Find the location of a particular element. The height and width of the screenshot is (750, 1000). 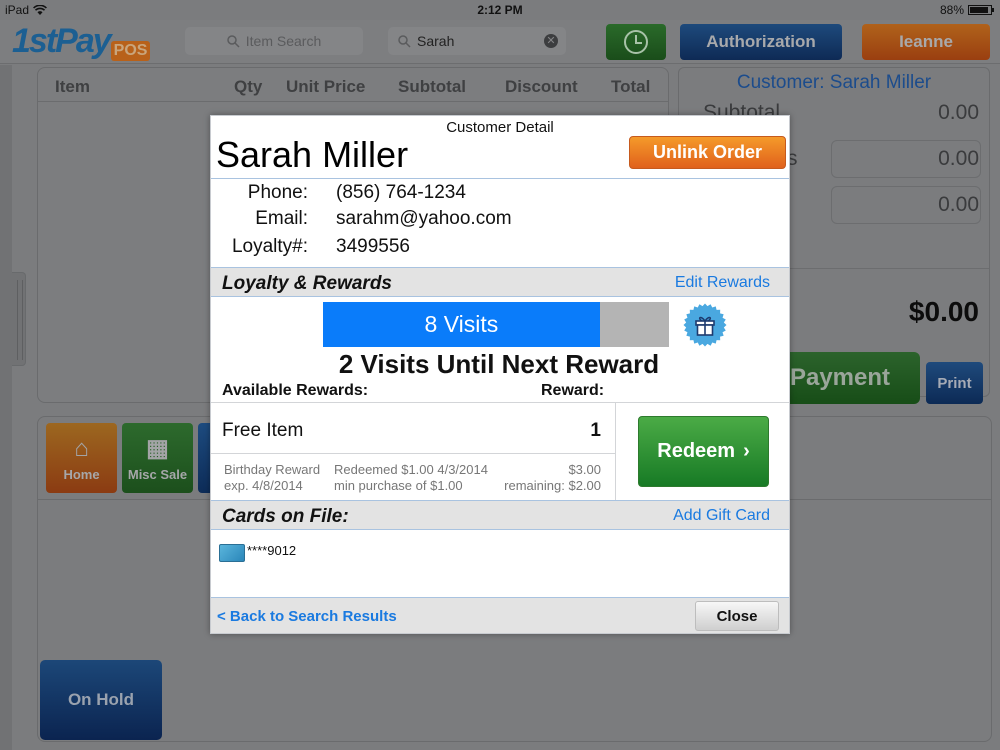

home-tile: ⌂ Home is located at coordinates (81, 458).